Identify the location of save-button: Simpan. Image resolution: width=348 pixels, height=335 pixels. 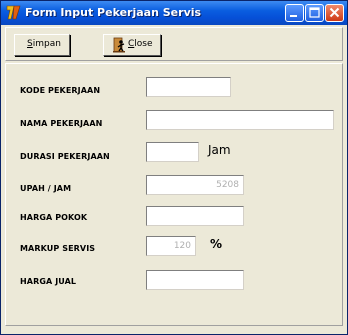
(42, 45).